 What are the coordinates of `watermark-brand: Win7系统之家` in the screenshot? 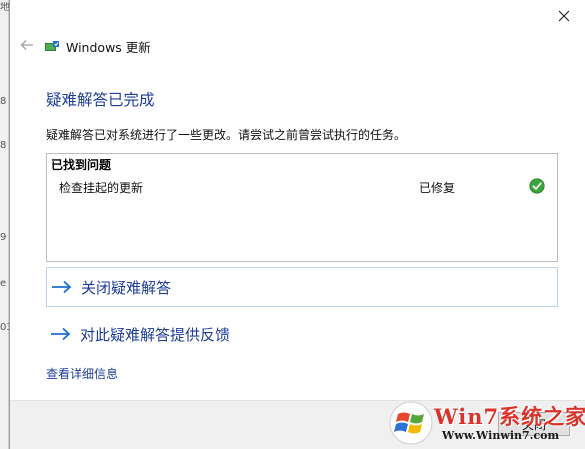 It's located at (509, 416).